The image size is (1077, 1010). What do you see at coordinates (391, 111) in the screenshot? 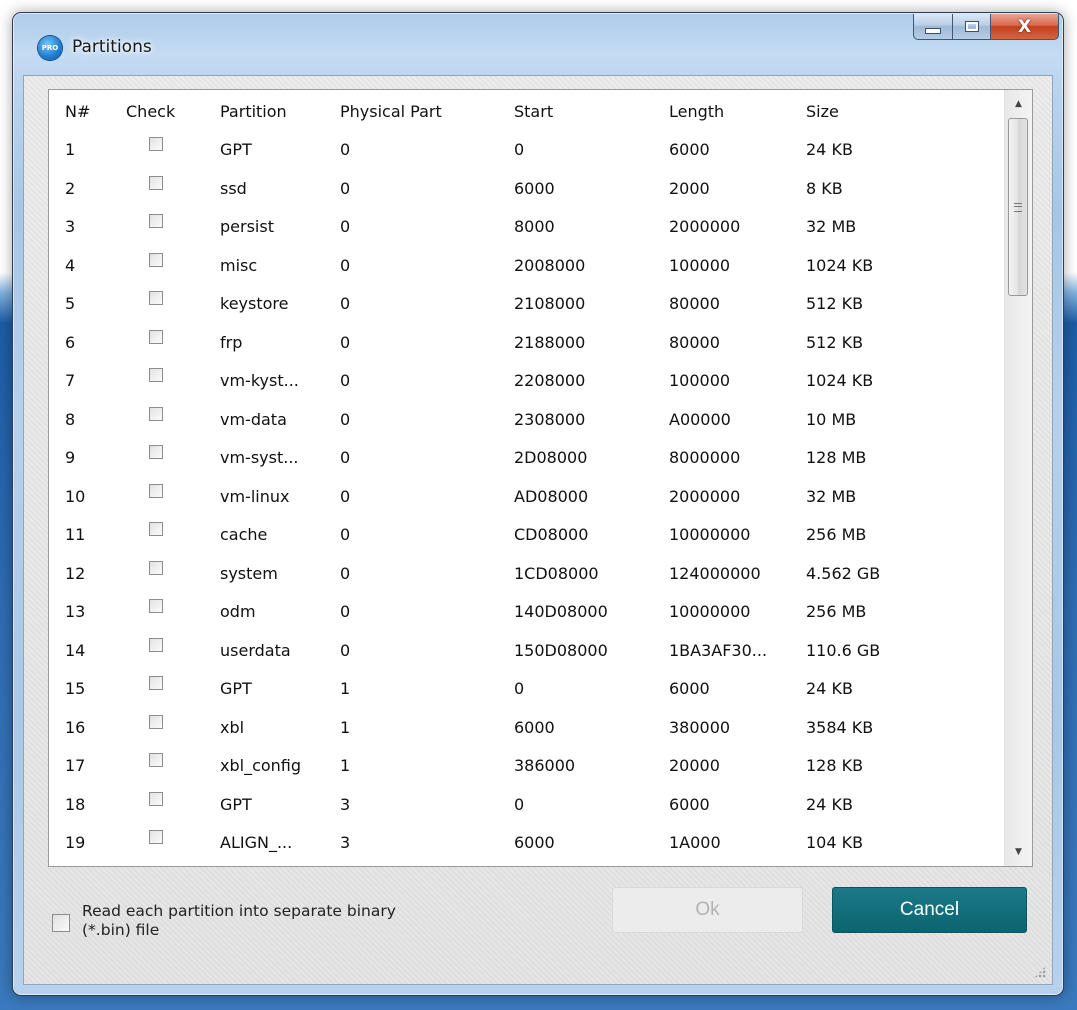
I see `header-physical-part: Physical Part` at bounding box center [391, 111].